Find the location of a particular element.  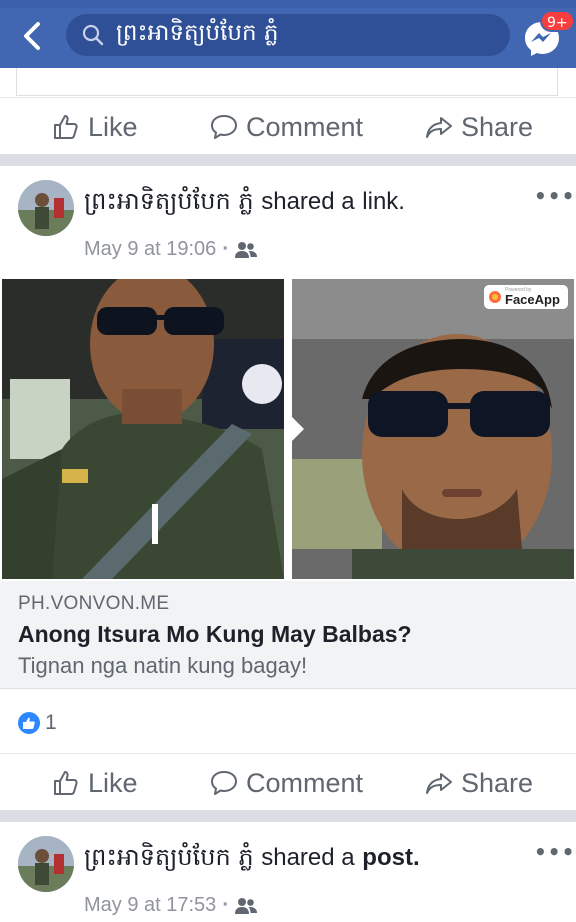

post-meta: May 9 at 19:06 · is located at coordinates (170, 249).